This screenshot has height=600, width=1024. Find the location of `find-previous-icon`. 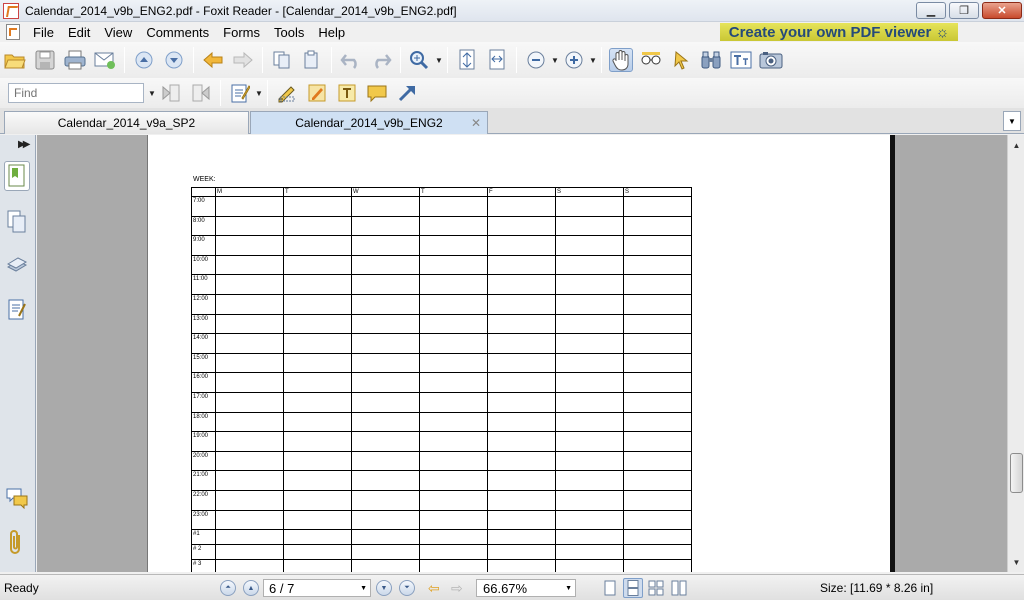

find-previous-icon is located at coordinates (171, 93).